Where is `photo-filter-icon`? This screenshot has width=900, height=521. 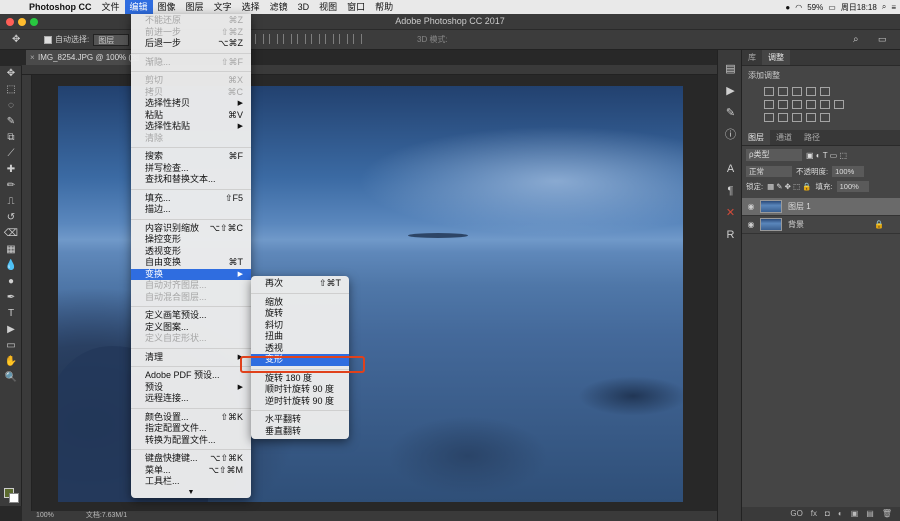 photo-filter-icon is located at coordinates (811, 104).